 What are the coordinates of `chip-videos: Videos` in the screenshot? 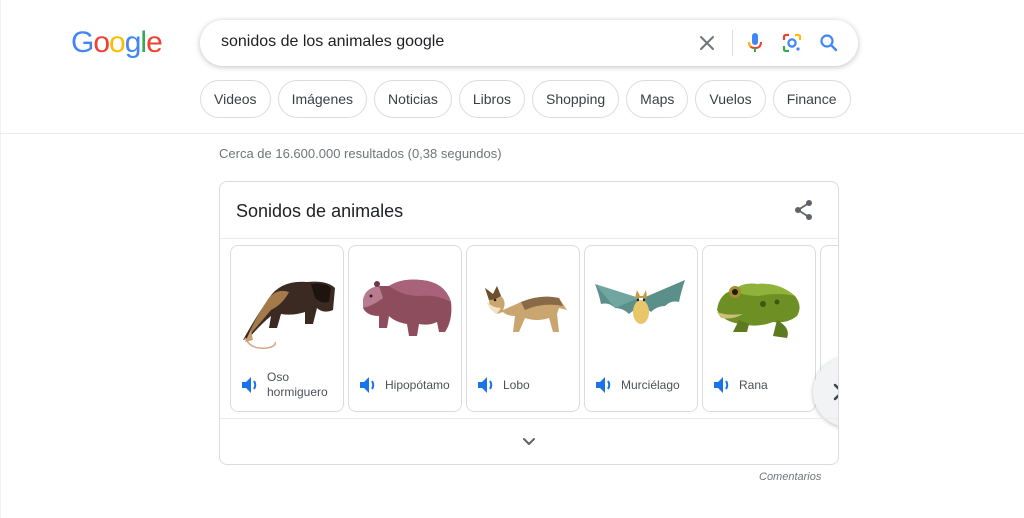 It's located at (235, 99).